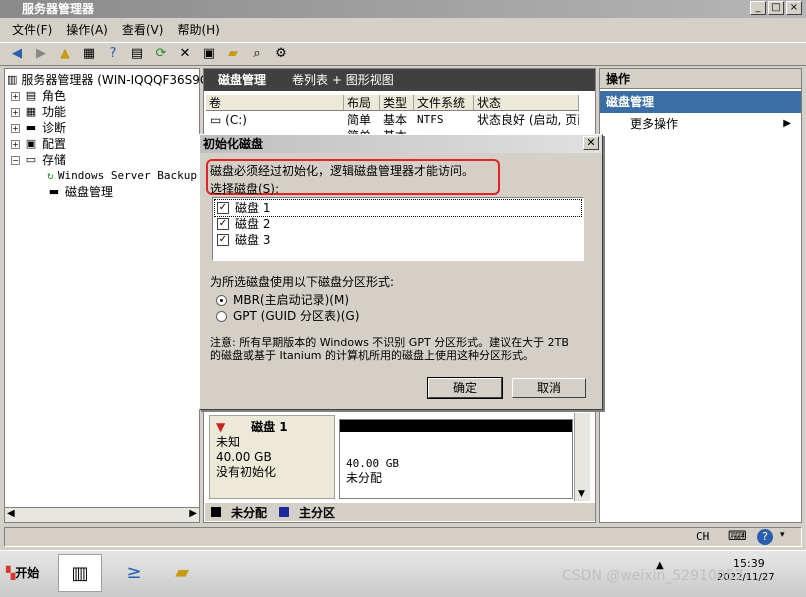  Describe the element at coordinates (362, 102) in the screenshot. I see `col-layout: 布局` at that location.